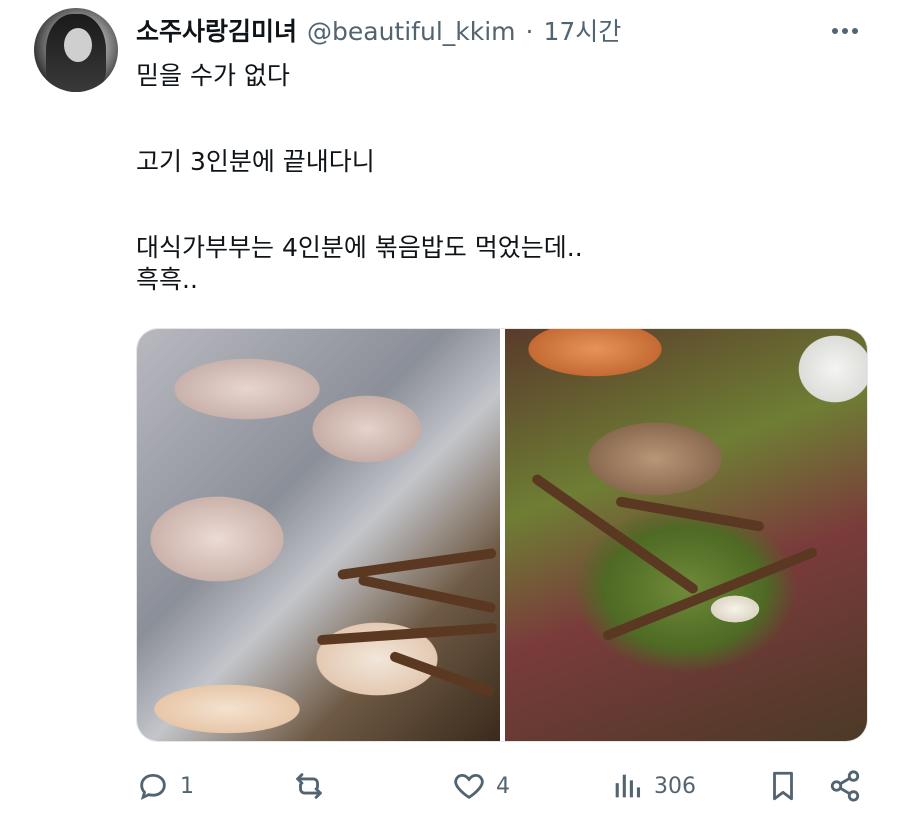 This screenshot has width=900, height=814. What do you see at coordinates (653, 786) in the screenshot?
I see `views-button: 306` at bounding box center [653, 786].